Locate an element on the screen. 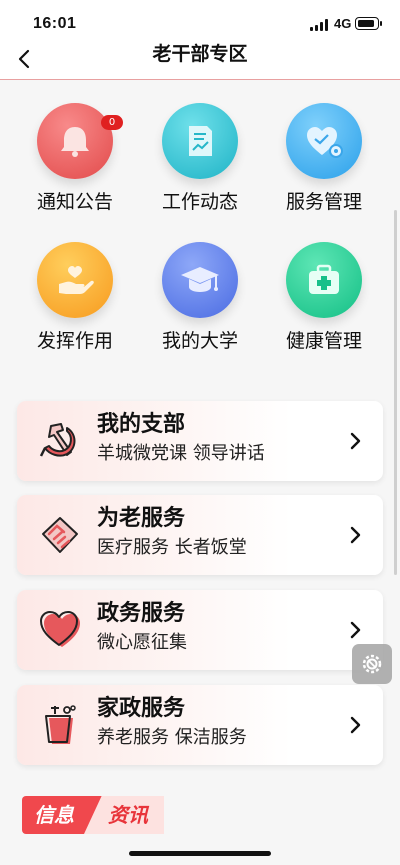  card-subtitle: 羊城微党课 领导讲话 is located at coordinates (181, 453).